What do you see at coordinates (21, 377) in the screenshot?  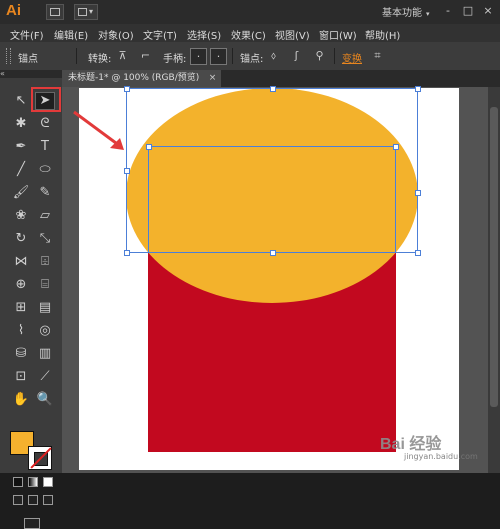 I see `artboard-icon: ⊡` at bounding box center [21, 377].